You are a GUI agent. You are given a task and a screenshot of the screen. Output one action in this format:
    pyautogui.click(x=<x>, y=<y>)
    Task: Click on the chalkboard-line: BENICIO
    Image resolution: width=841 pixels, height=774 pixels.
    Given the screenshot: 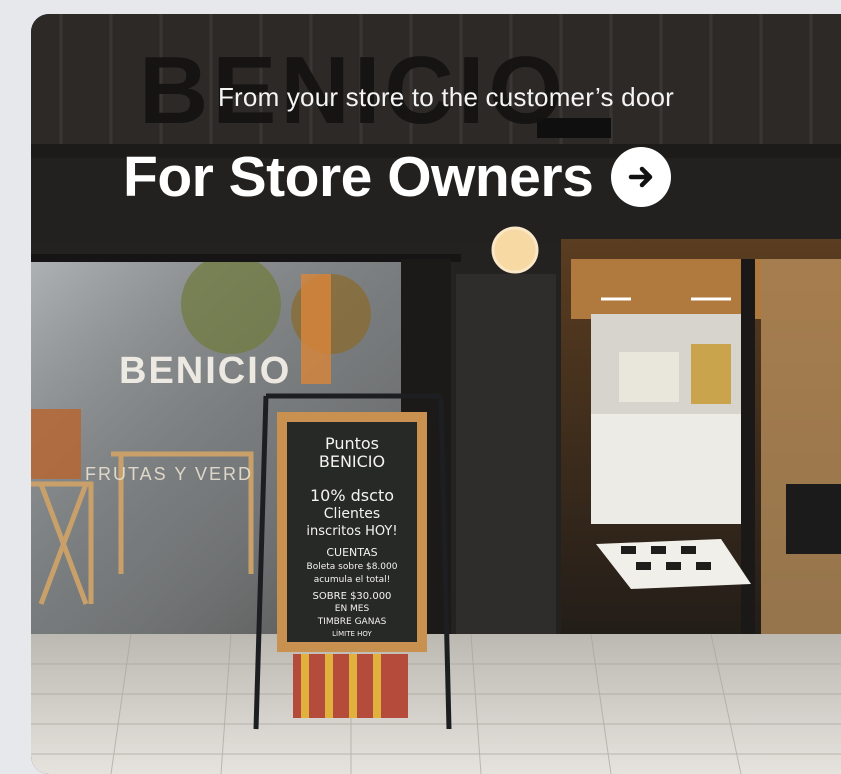 What is the action you would take?
    pyautogui.click(x=352, y=461)
    